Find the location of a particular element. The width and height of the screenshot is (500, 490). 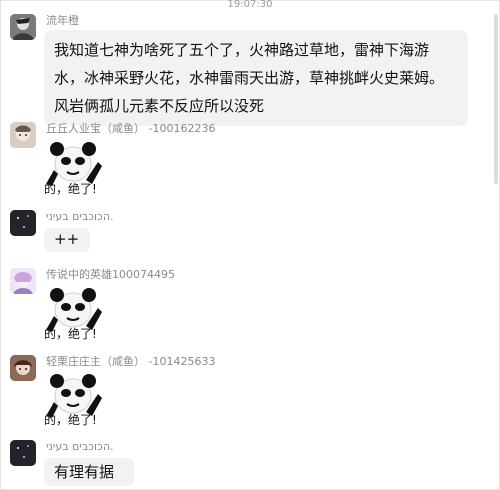

message-bubble: ++ is located at coordinates (67, 240).